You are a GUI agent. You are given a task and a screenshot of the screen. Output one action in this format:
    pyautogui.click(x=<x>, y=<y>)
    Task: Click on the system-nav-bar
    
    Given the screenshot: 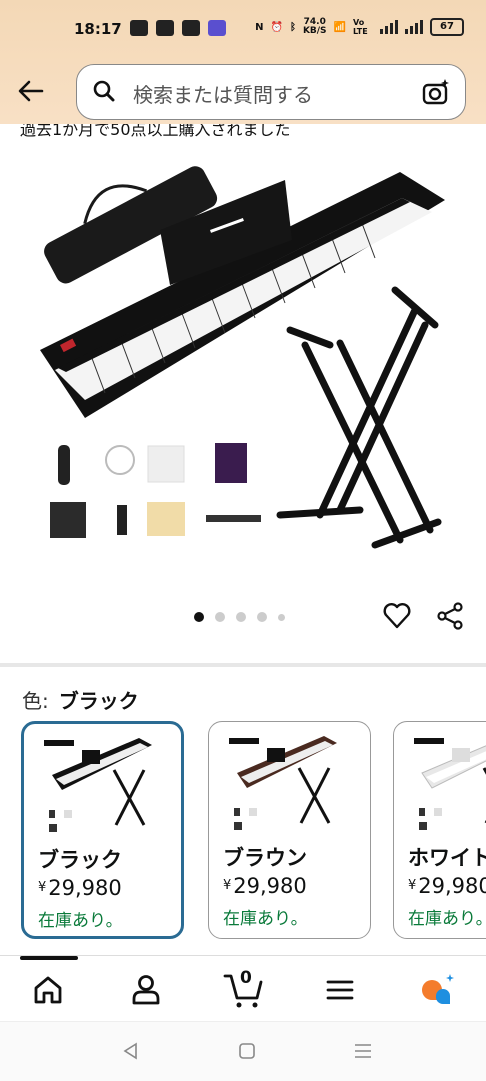 What is the action you would take?
    pyautogui.click(x=243, y=1051)
    